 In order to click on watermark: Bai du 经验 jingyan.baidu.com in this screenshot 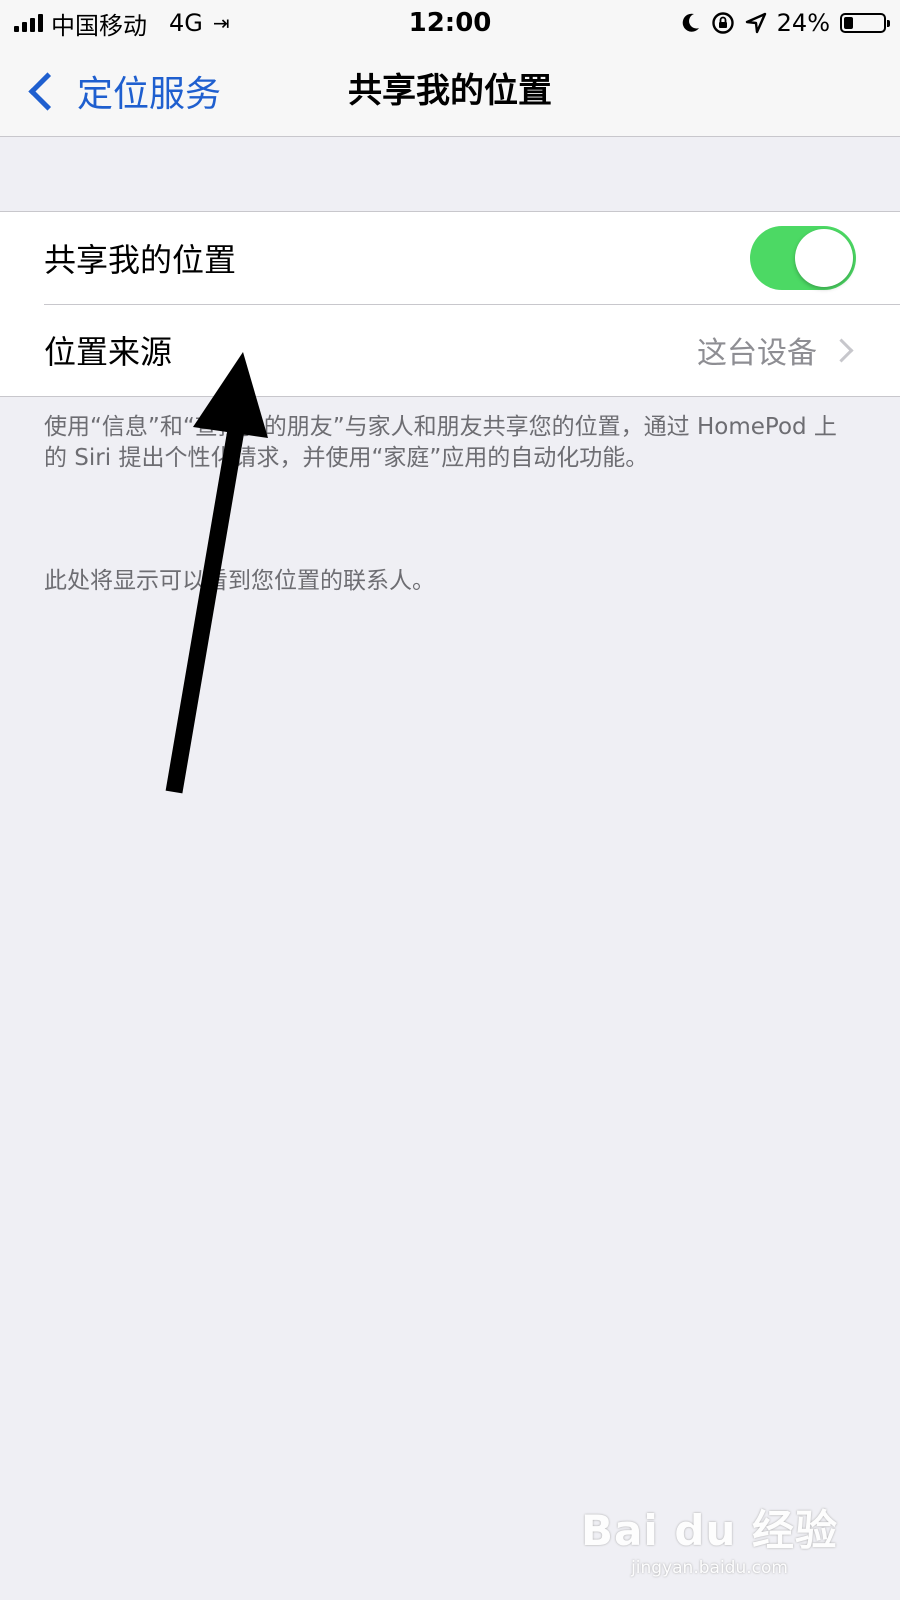, I will do `click(709, 1537)`.